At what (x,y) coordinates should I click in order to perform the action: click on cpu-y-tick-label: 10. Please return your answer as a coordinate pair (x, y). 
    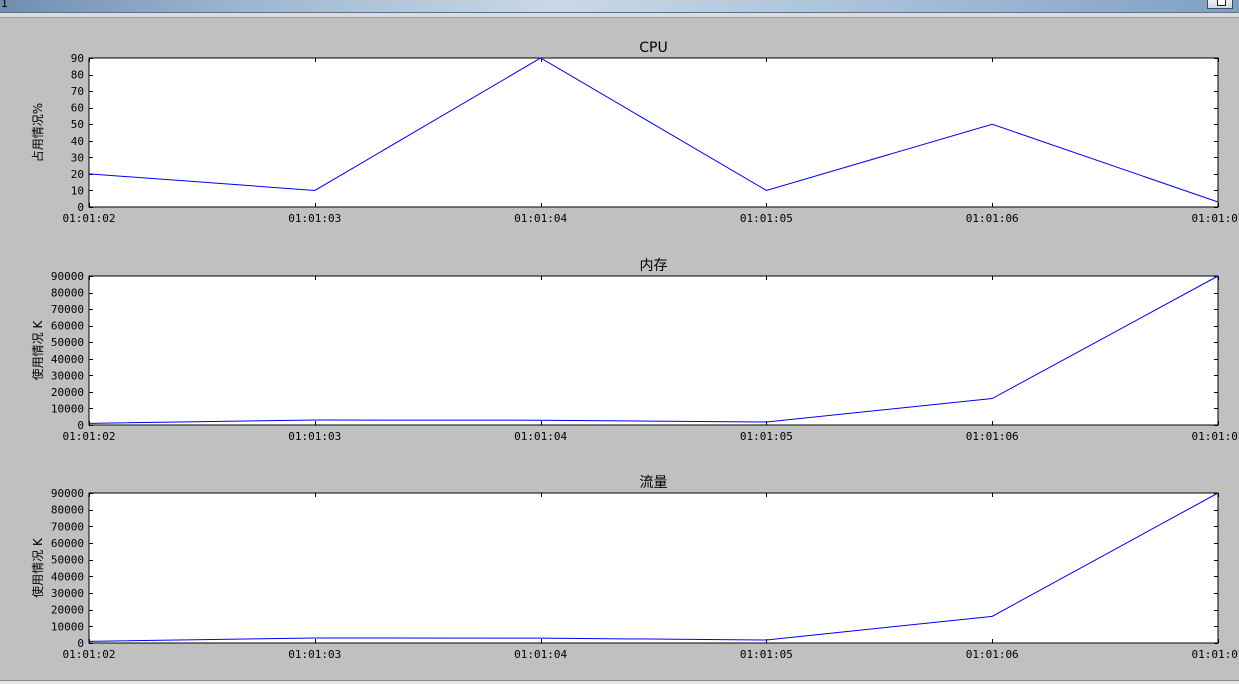
    Looking at the image, I should click on (77, 190).